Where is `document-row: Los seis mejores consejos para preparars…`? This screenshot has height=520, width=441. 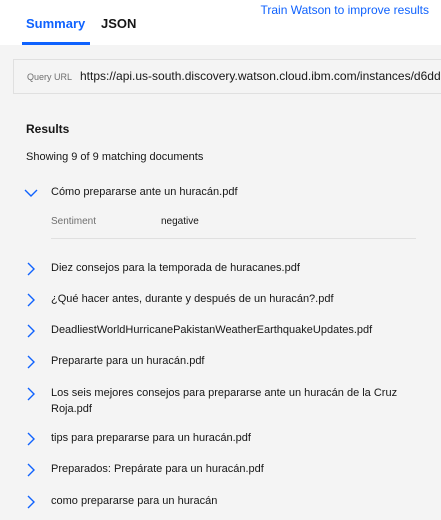 document-row: Los seis mejores consejos para preparars… is located at coordinates (220, 402).